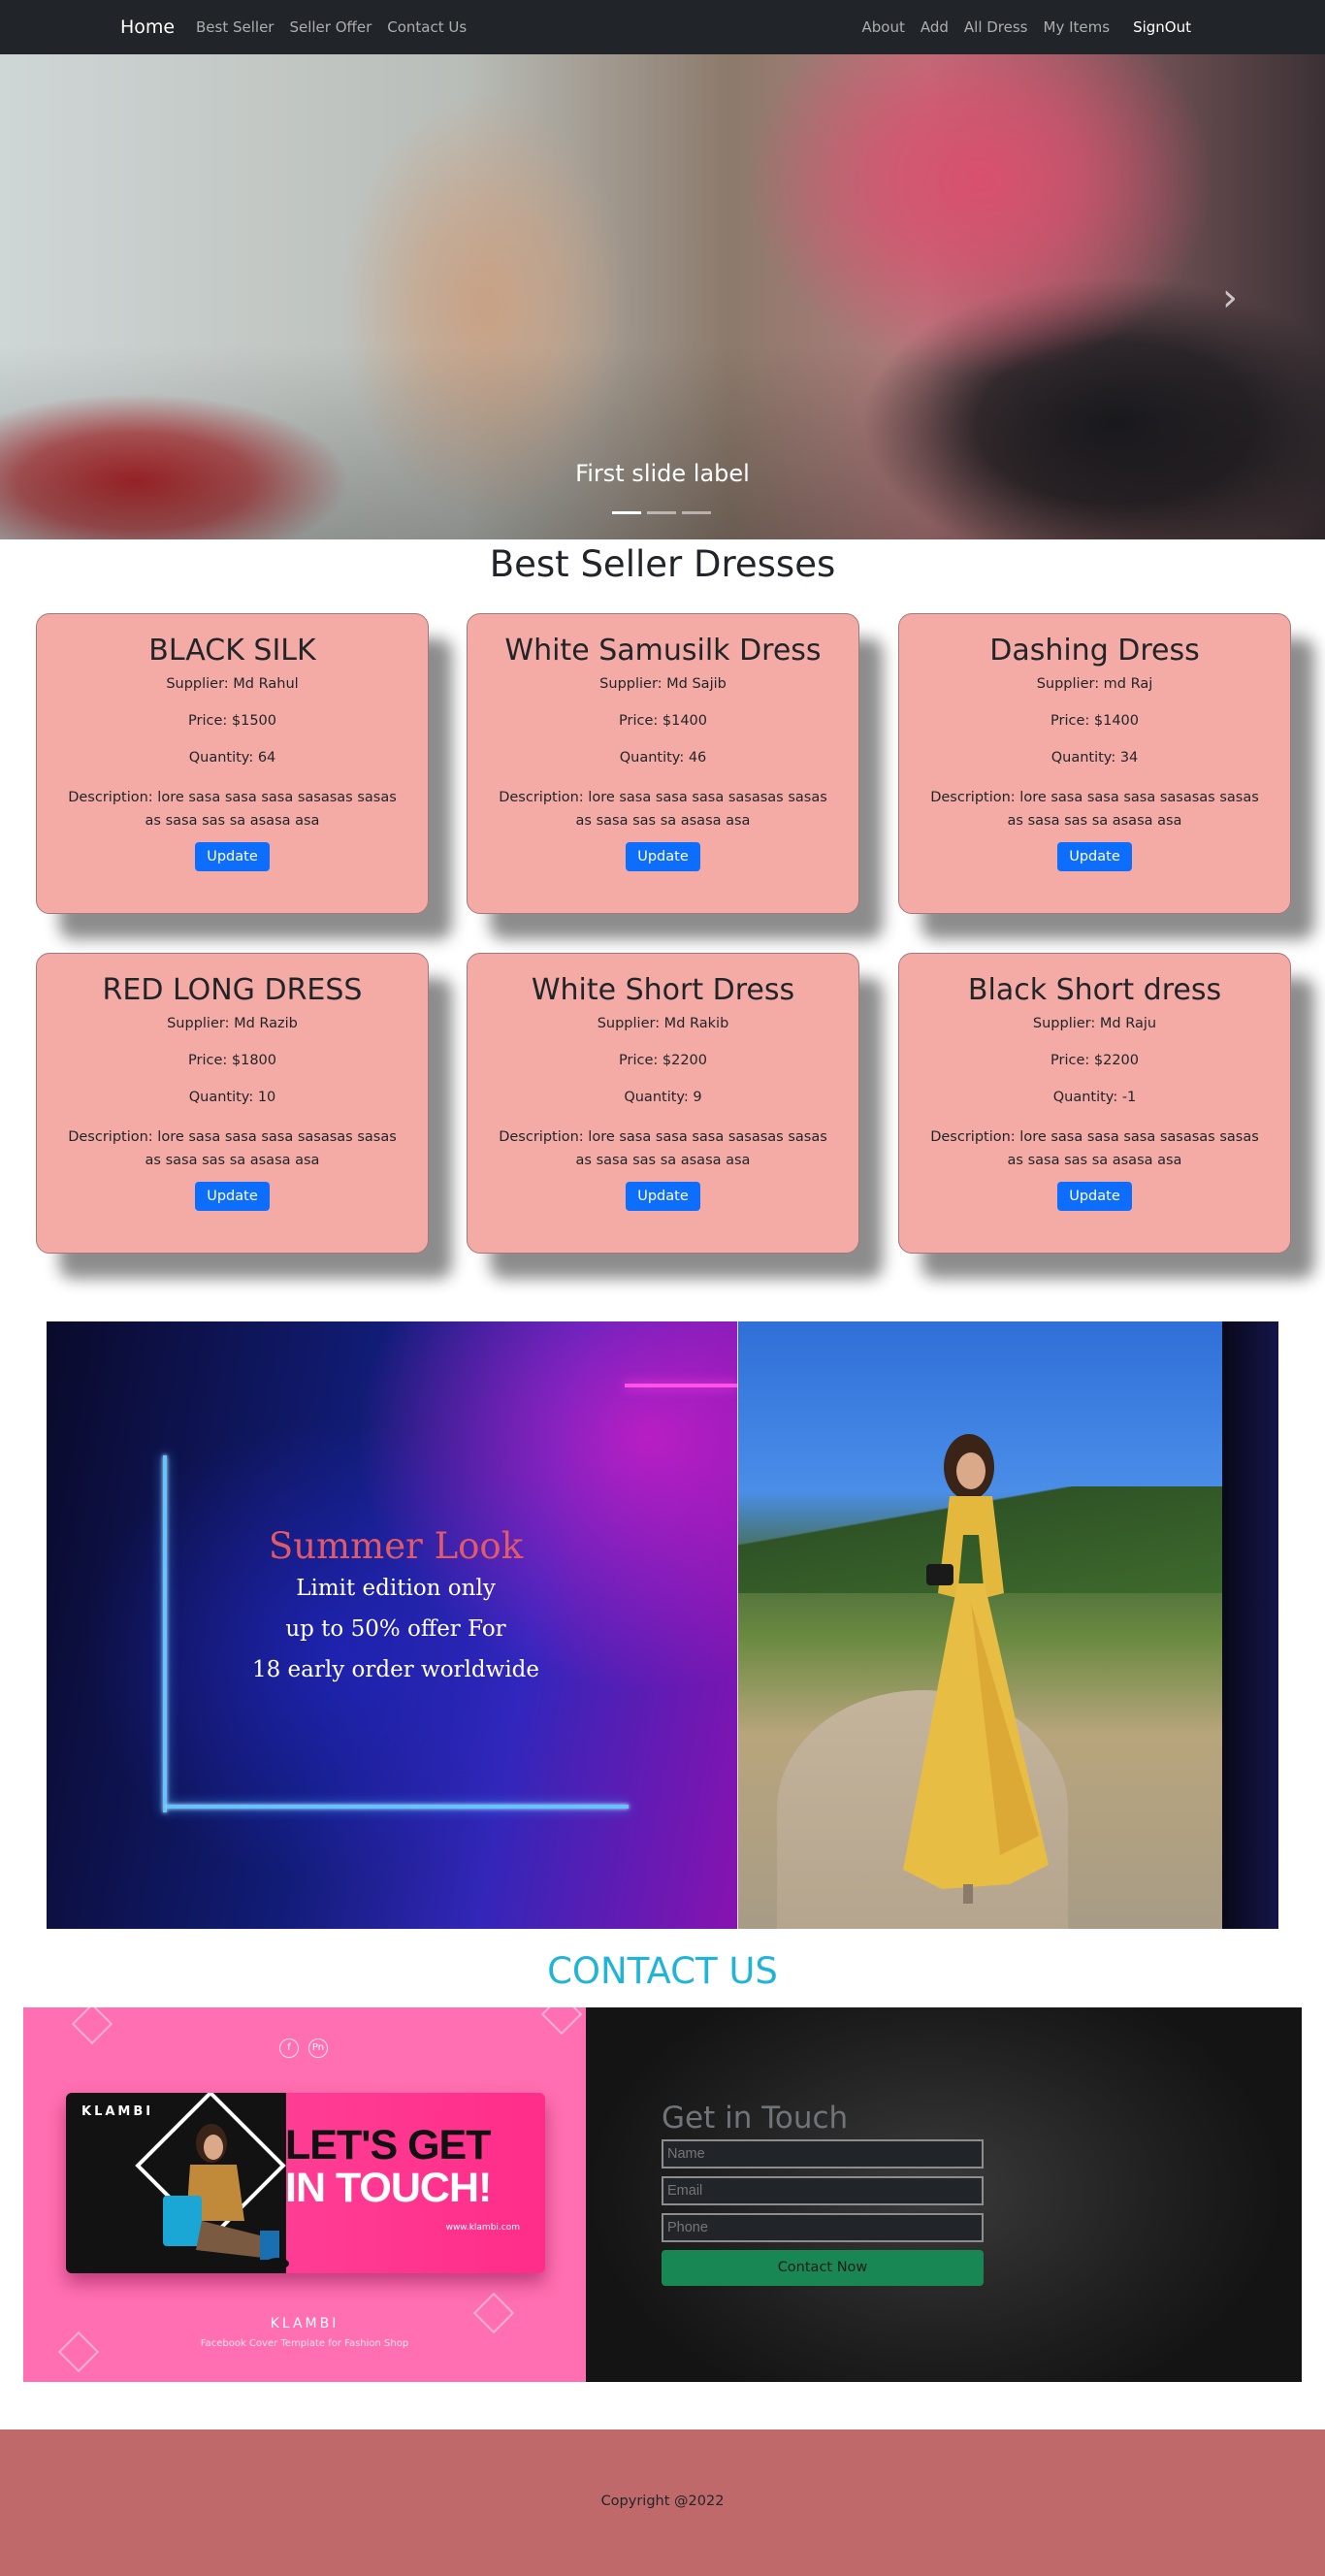 The height and width of the screenshot is (2576, 1325). Describe the element at coordinates (118, 2112) in the screenshot. I see `klambi-logo: KLAMBI` at that location.